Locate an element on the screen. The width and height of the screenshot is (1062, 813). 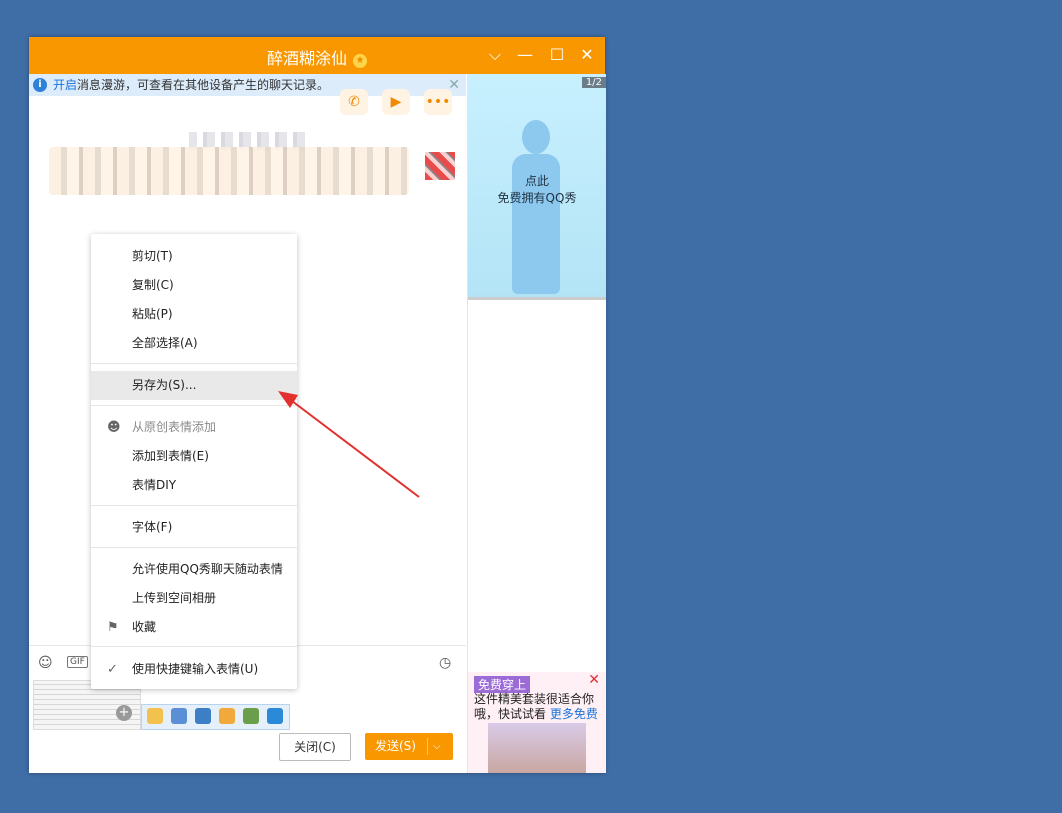
arrow-head is located at coordinates (288, 399).